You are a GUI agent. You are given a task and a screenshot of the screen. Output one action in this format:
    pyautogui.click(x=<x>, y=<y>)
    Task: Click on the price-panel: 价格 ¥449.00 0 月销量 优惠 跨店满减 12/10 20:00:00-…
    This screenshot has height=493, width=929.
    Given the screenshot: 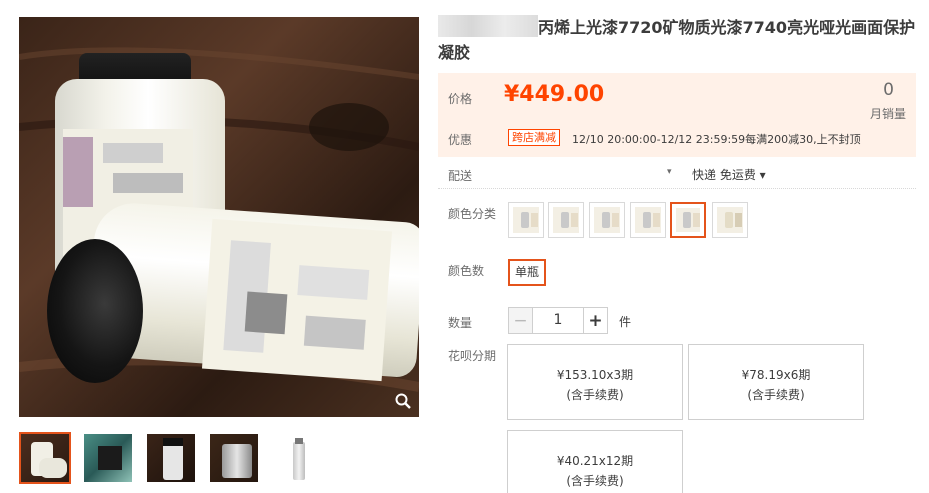 What is the action you would take?
    pyautogui.click(x=677, y=115)
    